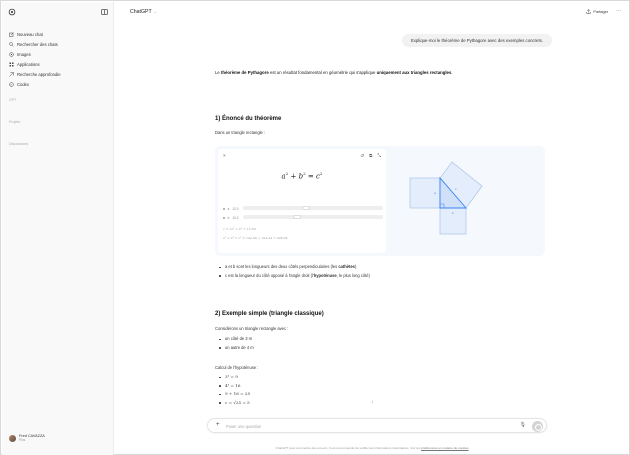 The height and width of the screenshot is (455, 630). What do you see at coordinates (11, 54) in the screenshot?
I see `image-icon` at bounding box center [11, 54].